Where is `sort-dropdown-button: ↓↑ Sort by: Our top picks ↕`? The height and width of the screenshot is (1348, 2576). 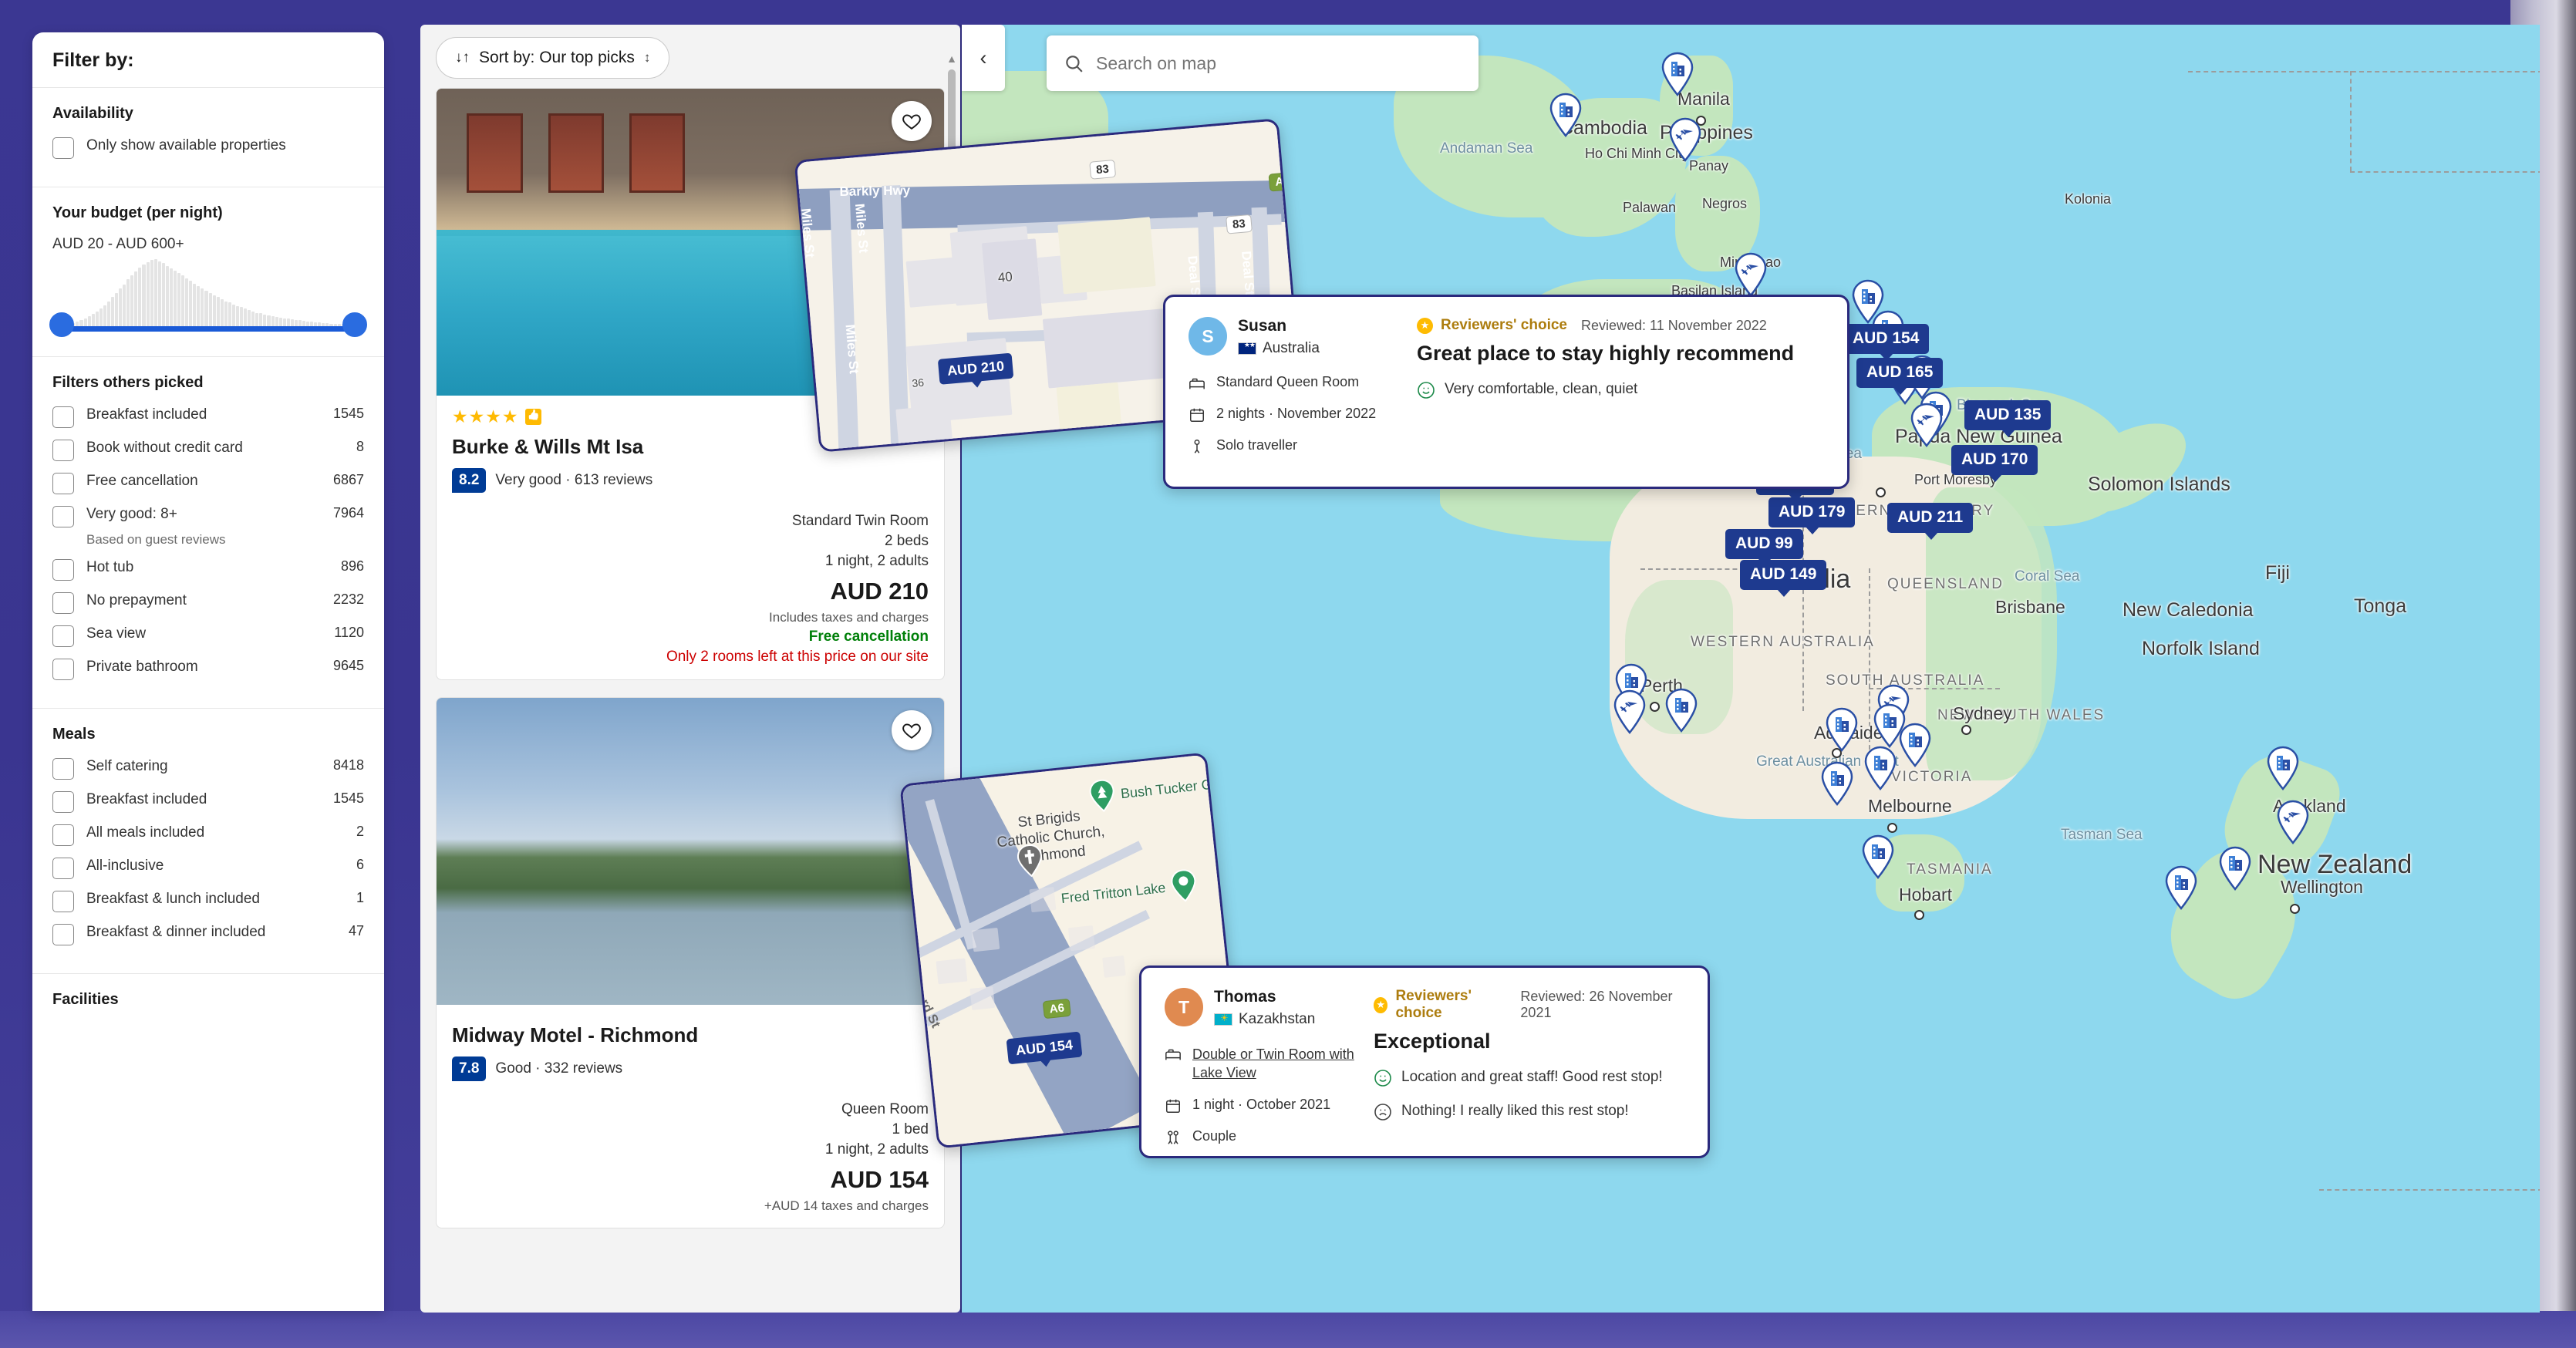 sort-dropdown-button: ↓↑ Sort by: Our top picks ↕ is located at coordinates (553, 58).